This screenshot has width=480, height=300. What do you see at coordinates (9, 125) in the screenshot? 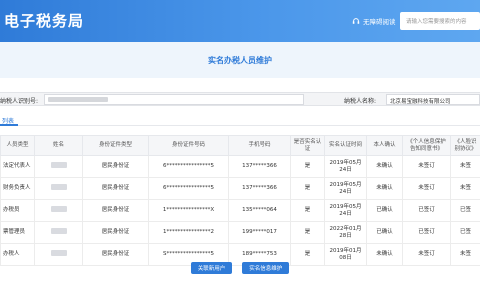
I see `tab-active-indicator` at bounding box center [9, 125].